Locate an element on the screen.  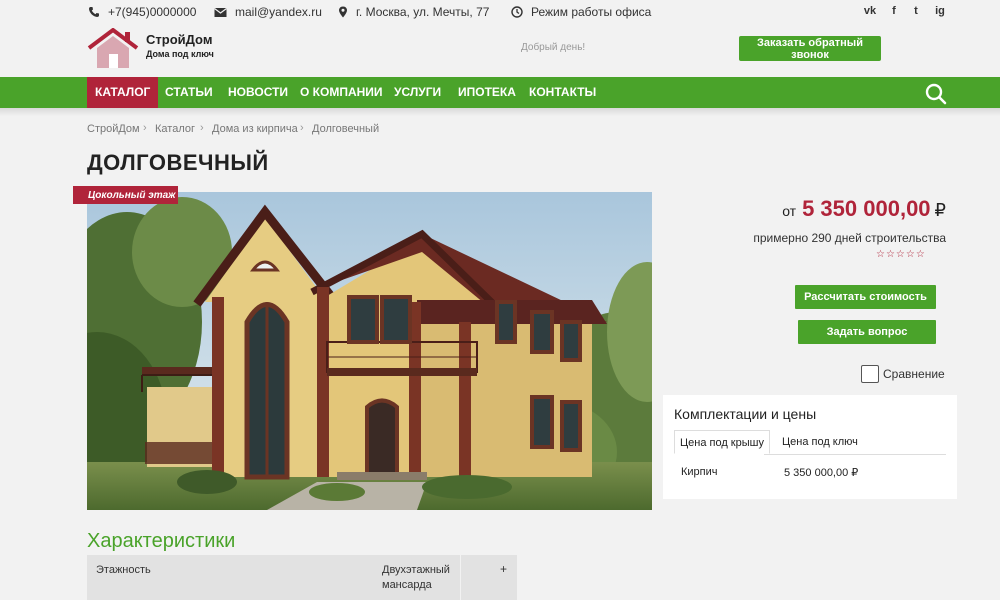
phone-contact: +7(945)0000000 is located at coordinates (142, 12).